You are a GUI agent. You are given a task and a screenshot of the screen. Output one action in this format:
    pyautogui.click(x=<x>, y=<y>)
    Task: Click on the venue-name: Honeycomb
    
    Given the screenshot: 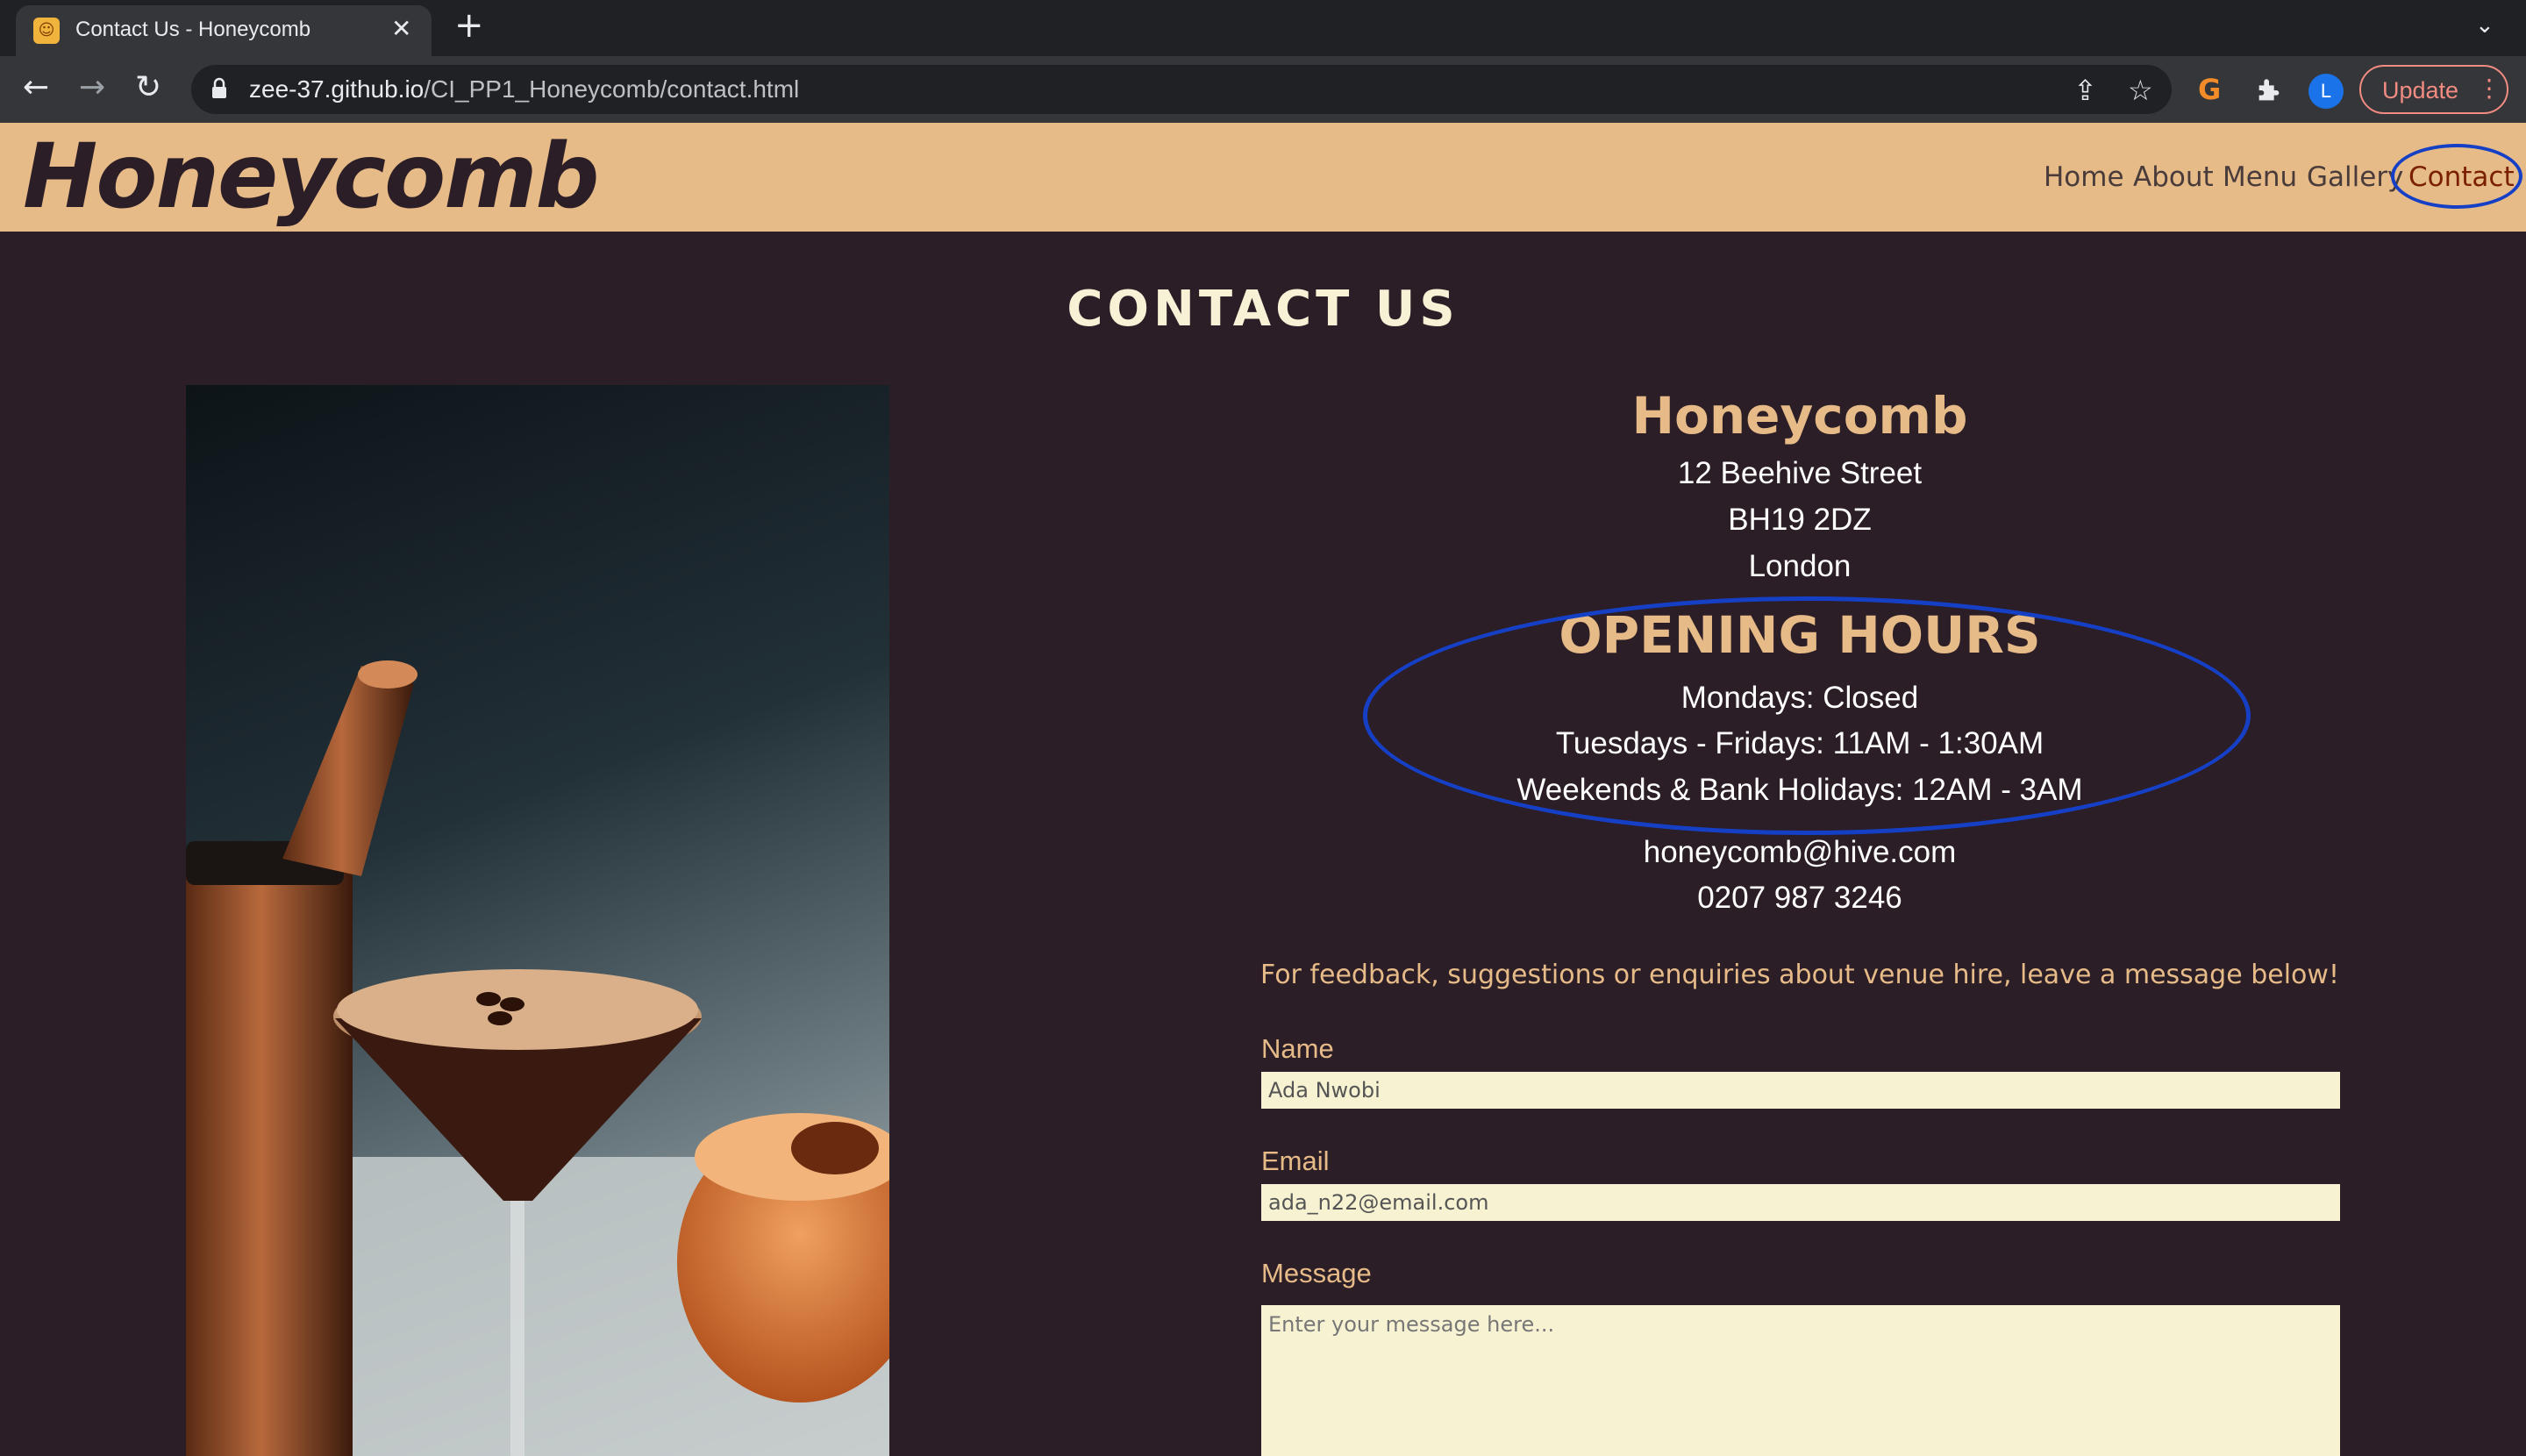 What is the action you would take?
    pyautogui.click(x=1800, y=416)
    